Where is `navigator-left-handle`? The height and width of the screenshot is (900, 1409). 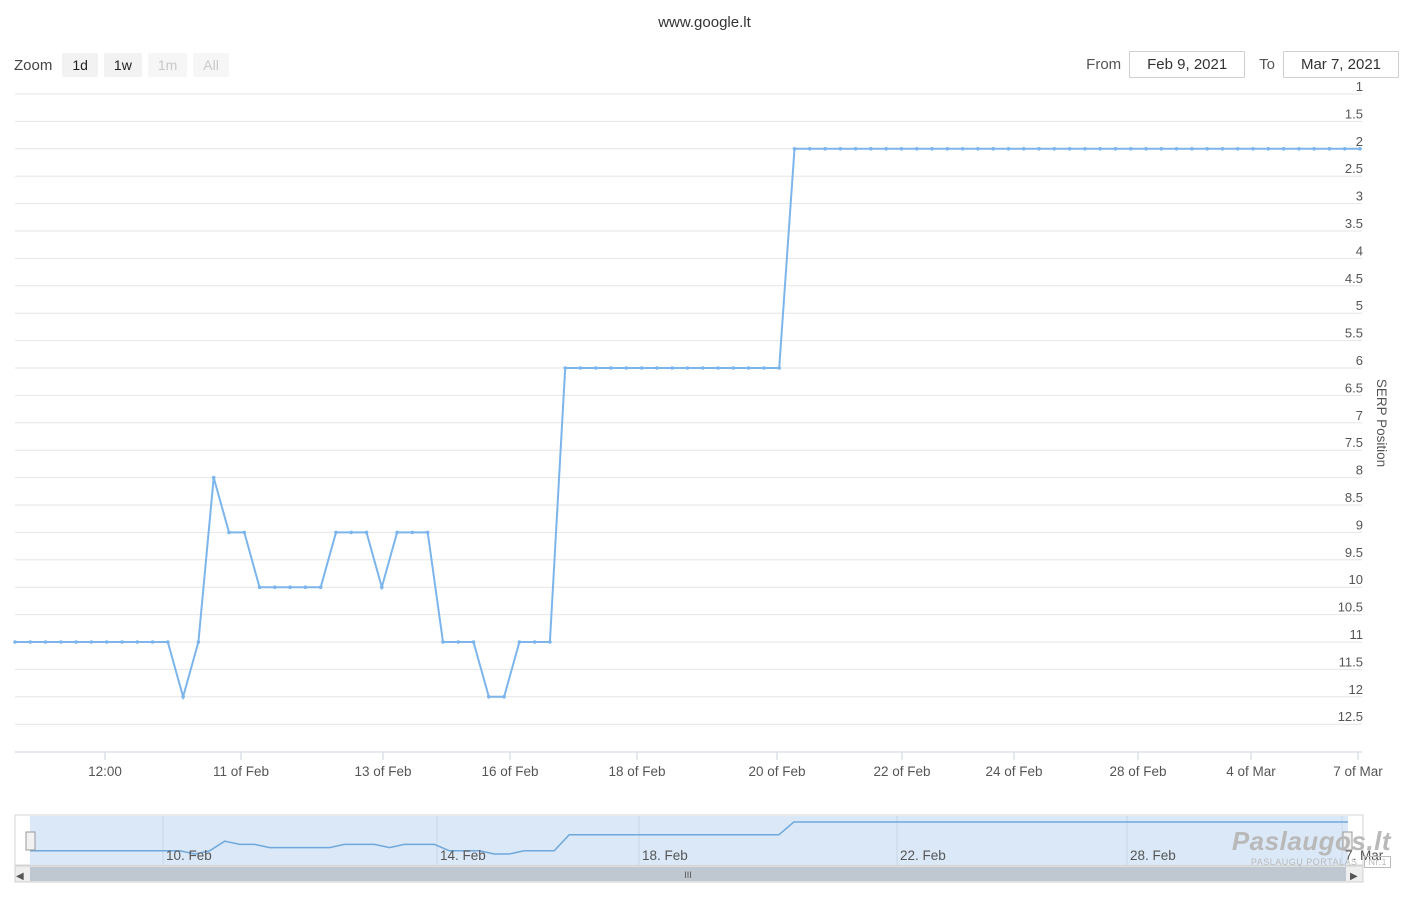 navigator-left-handle is located at coordinates (30, 841).